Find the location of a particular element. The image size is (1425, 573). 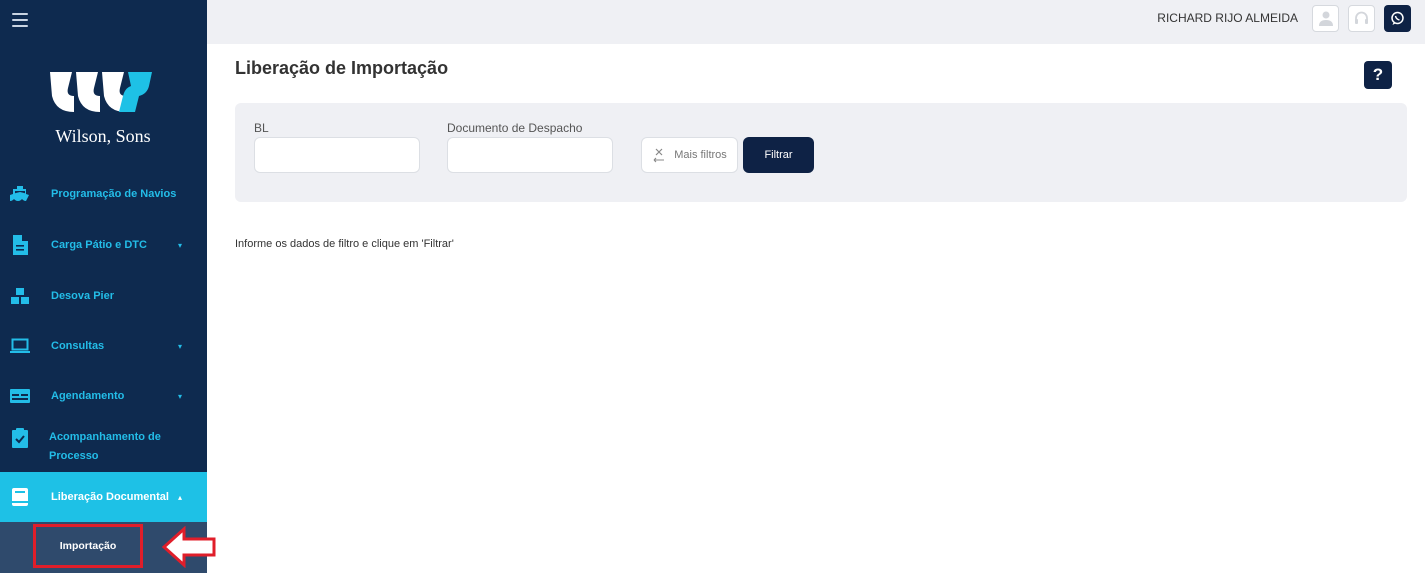

more-filters-button: Mais filtros is located at coordinates (689, 155).